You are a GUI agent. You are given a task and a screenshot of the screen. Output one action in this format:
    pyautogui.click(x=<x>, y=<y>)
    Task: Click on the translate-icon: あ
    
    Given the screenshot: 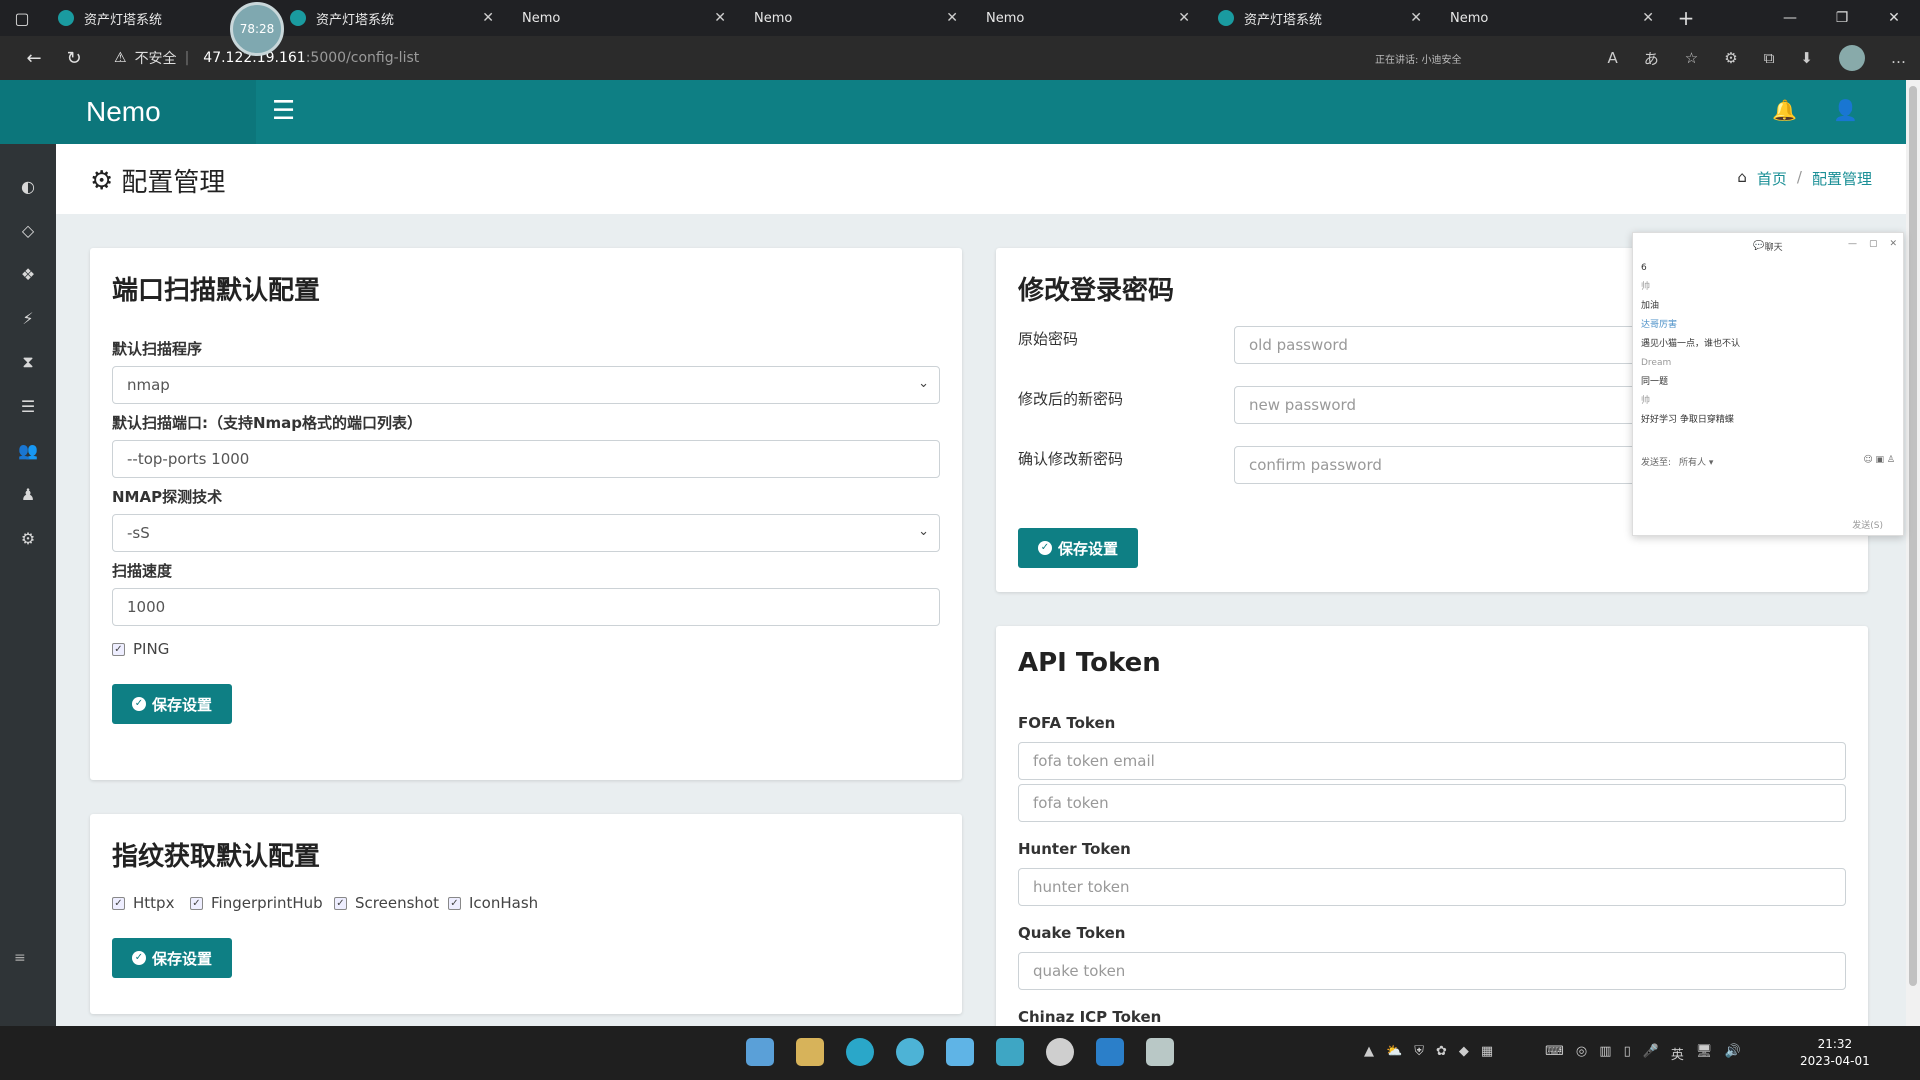 What is the action you would take?
    pyautogui.click(x=1651, y=58)
    